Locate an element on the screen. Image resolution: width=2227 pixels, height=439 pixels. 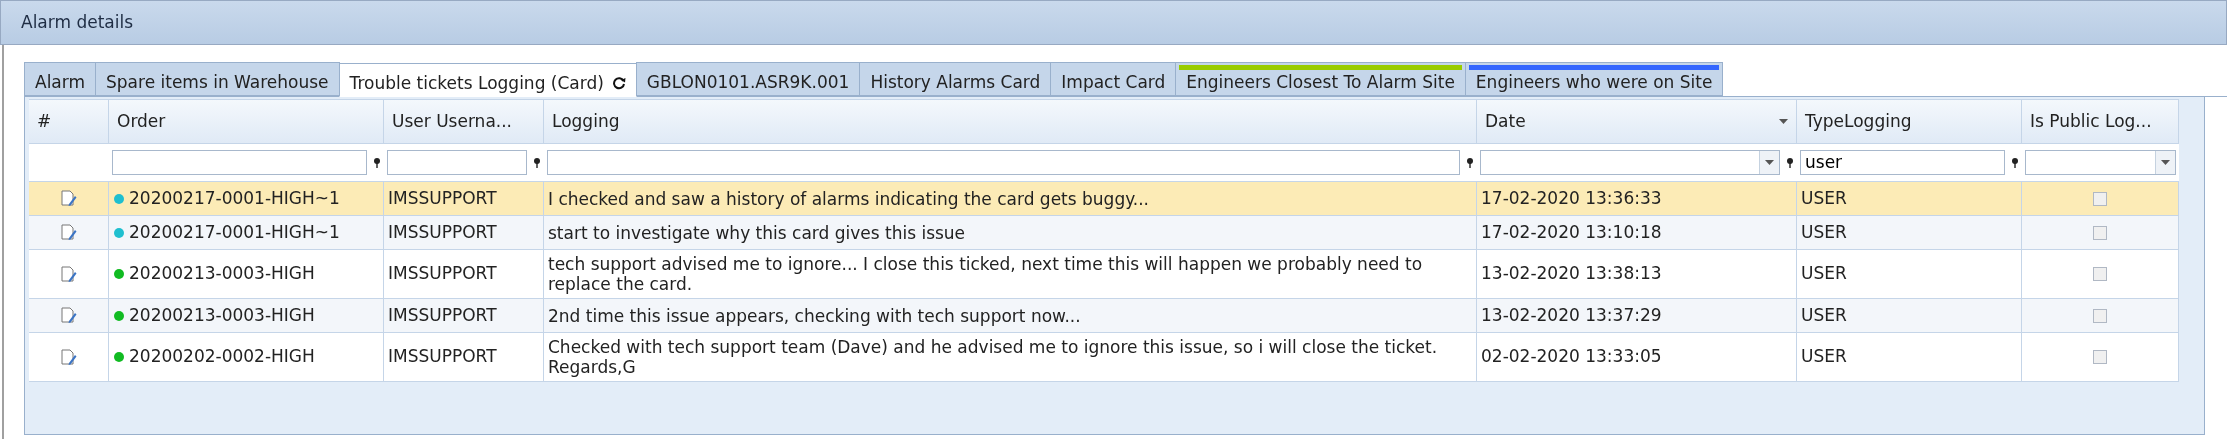
table-cell-text: 17-02-2020 13:36:33 is located at coordinates (1571, 198).